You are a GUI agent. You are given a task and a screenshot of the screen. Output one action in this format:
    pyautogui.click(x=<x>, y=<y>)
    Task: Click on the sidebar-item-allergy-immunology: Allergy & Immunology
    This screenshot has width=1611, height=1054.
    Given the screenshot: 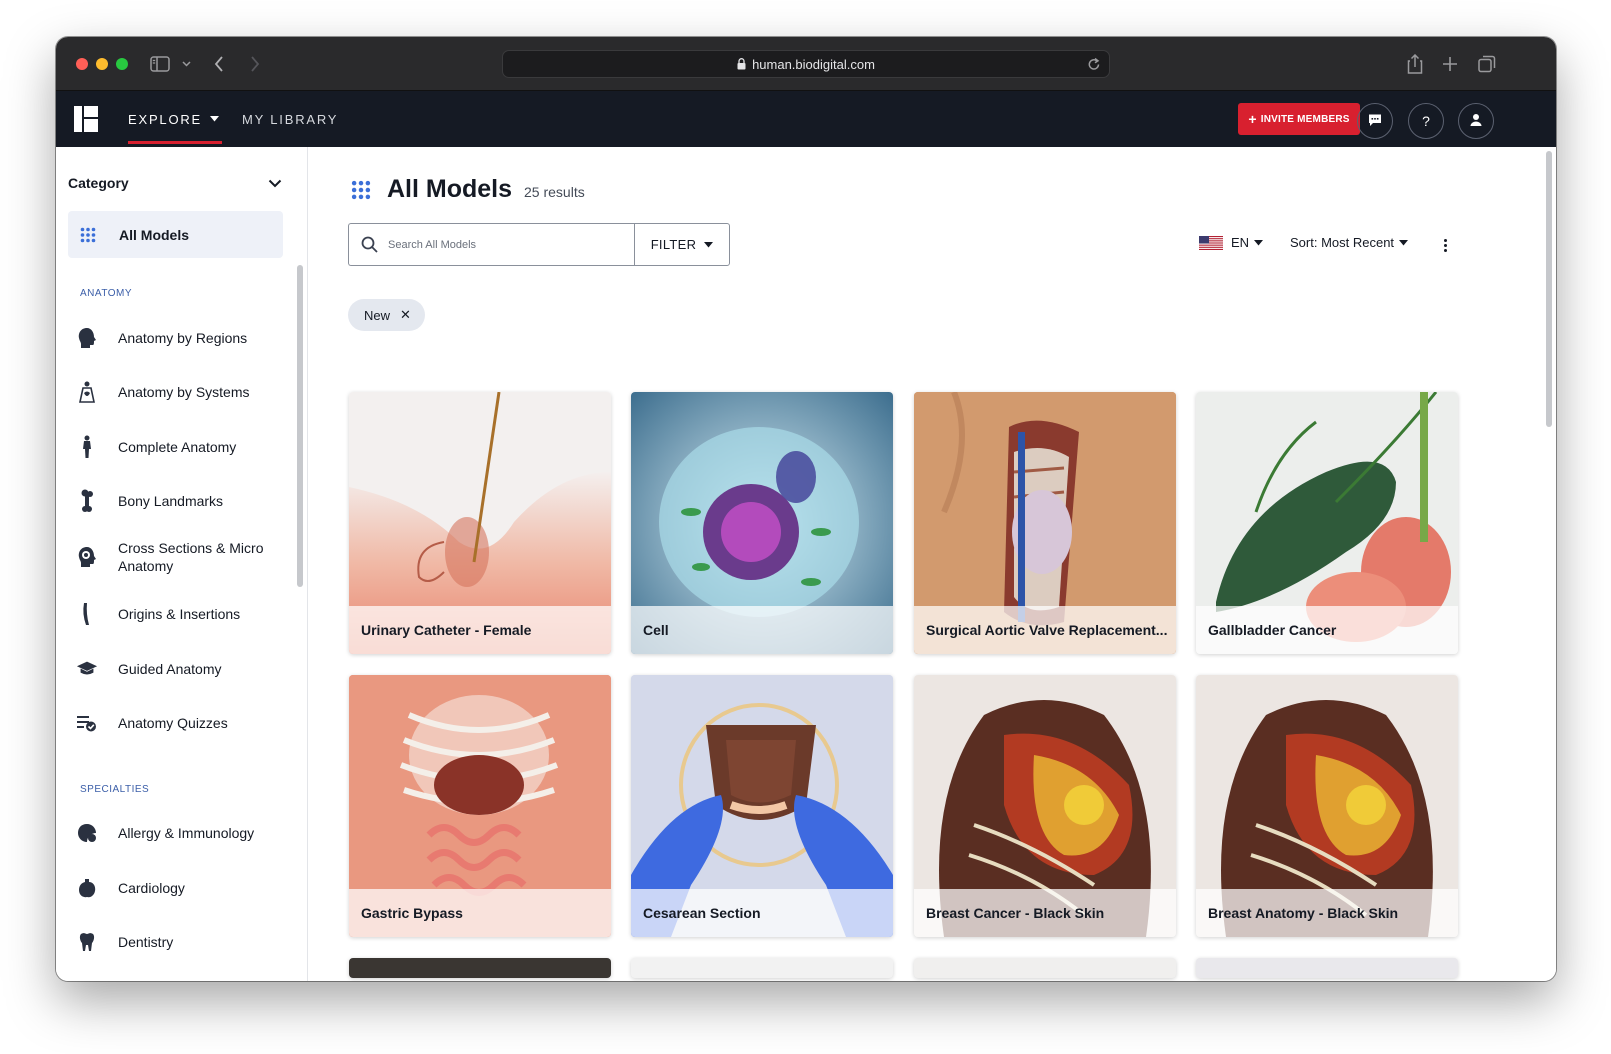 What is the action you would take?
    pyautogui.click(x=186, y=833)
    